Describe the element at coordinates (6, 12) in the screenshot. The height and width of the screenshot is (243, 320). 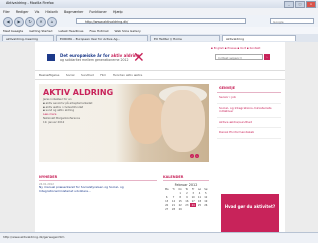
I see `menu-file: Filer` at that location.